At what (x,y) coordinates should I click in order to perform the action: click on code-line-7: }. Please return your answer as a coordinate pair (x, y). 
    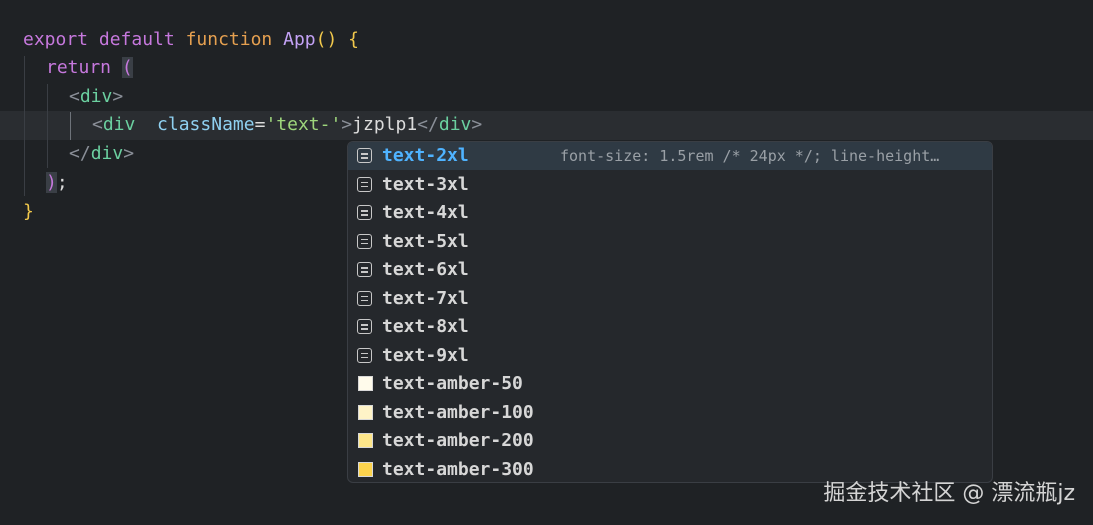
    Looking at the image, I should click on (28, 212).